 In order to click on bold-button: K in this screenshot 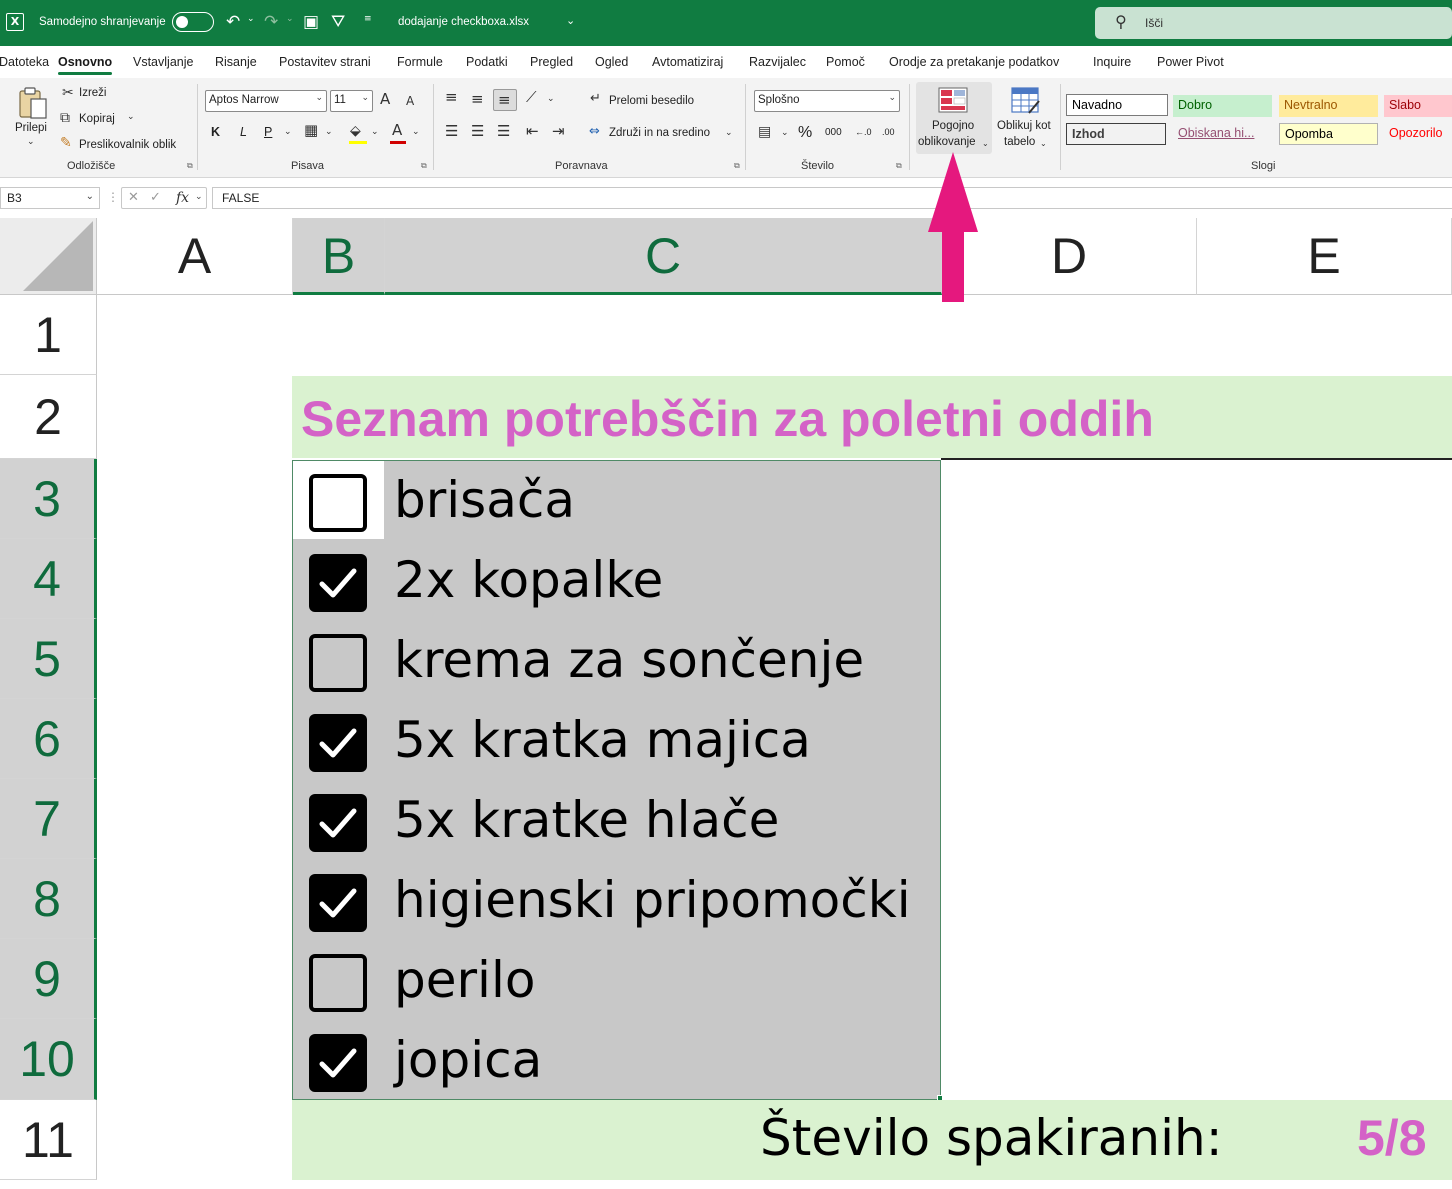, I will do `click(215, 132)`.